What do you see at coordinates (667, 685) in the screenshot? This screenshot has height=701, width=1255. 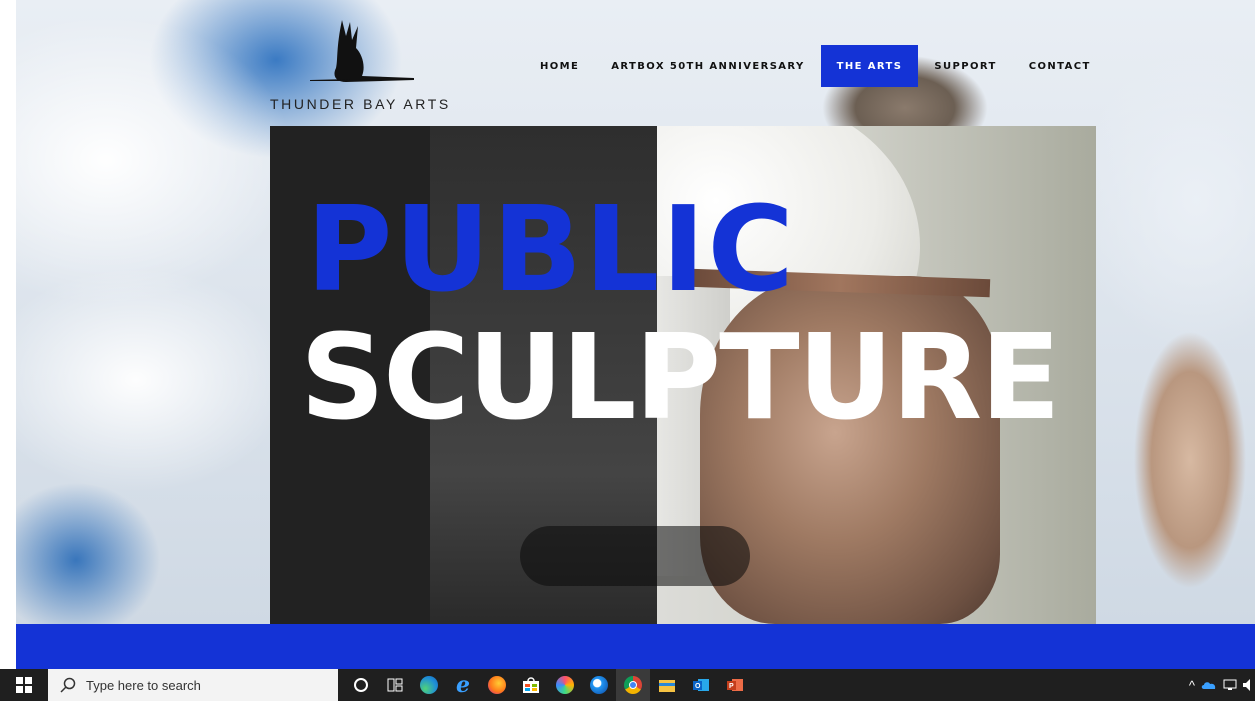 I see `file-explorer-icon` at bounding box center [667, 685].